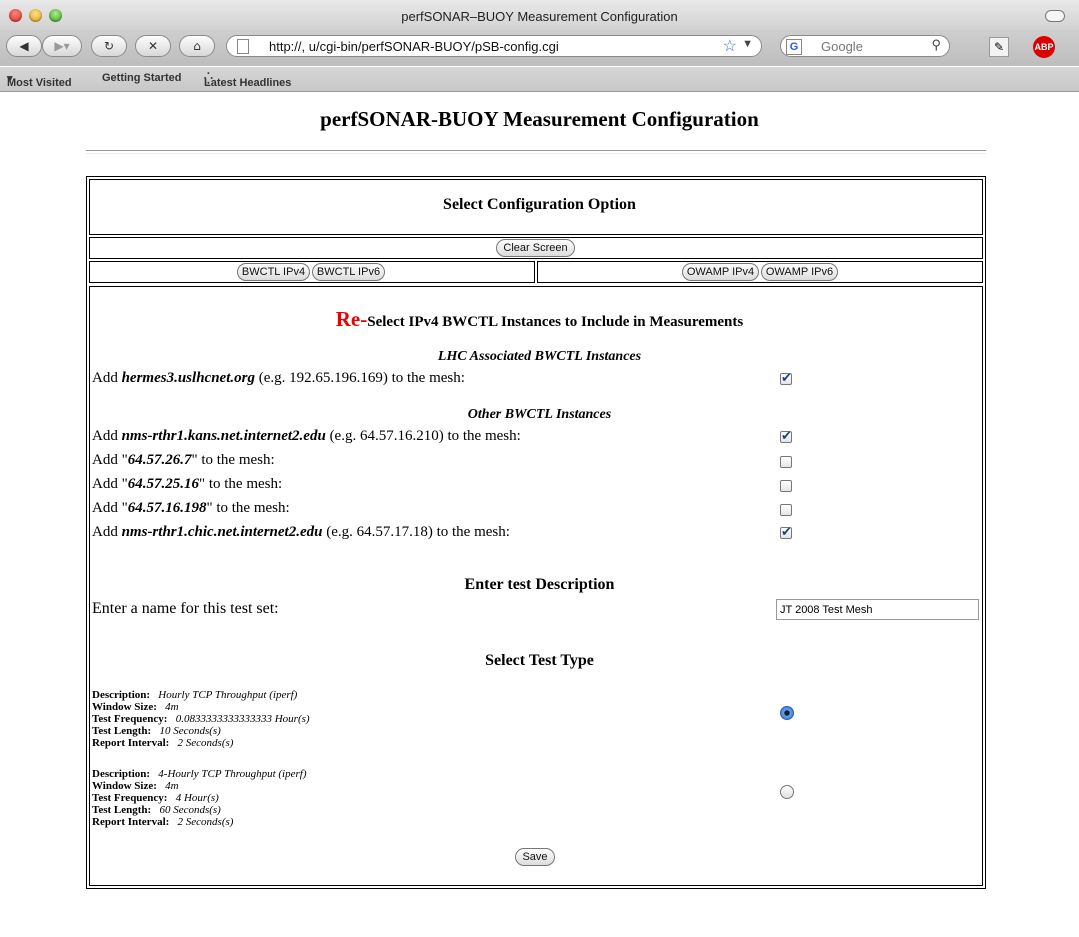 The image size is (1079, 937). What do you see at coordinates (535, 248) in the screenshot?
I see `clear-screen-button: Clear Screen` at bounding box center [535, 248].